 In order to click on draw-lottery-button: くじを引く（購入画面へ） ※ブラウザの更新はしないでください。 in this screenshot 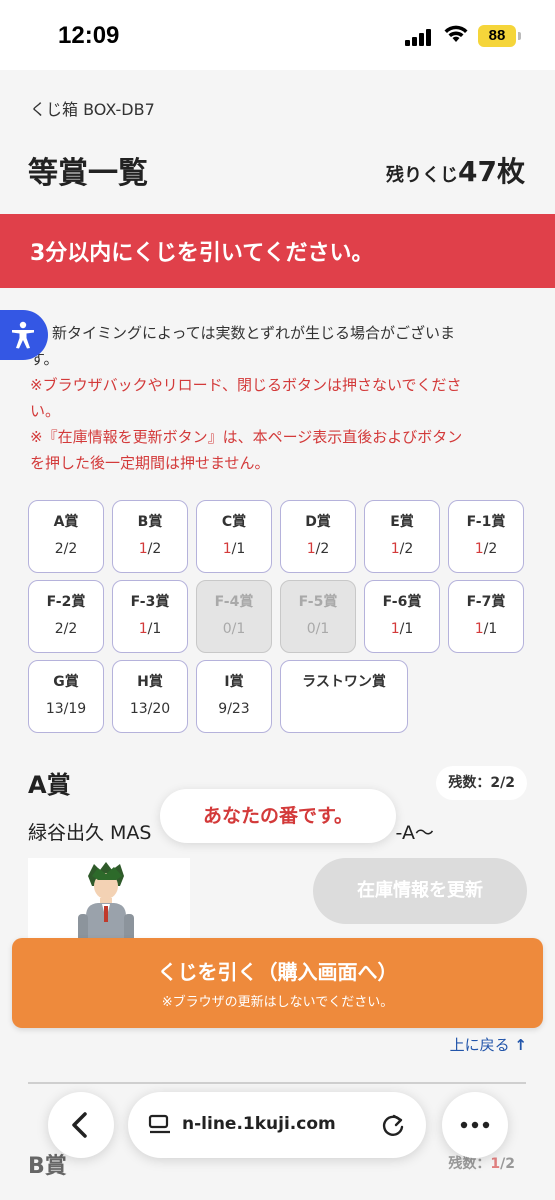, I will do `click(277, 983)`.